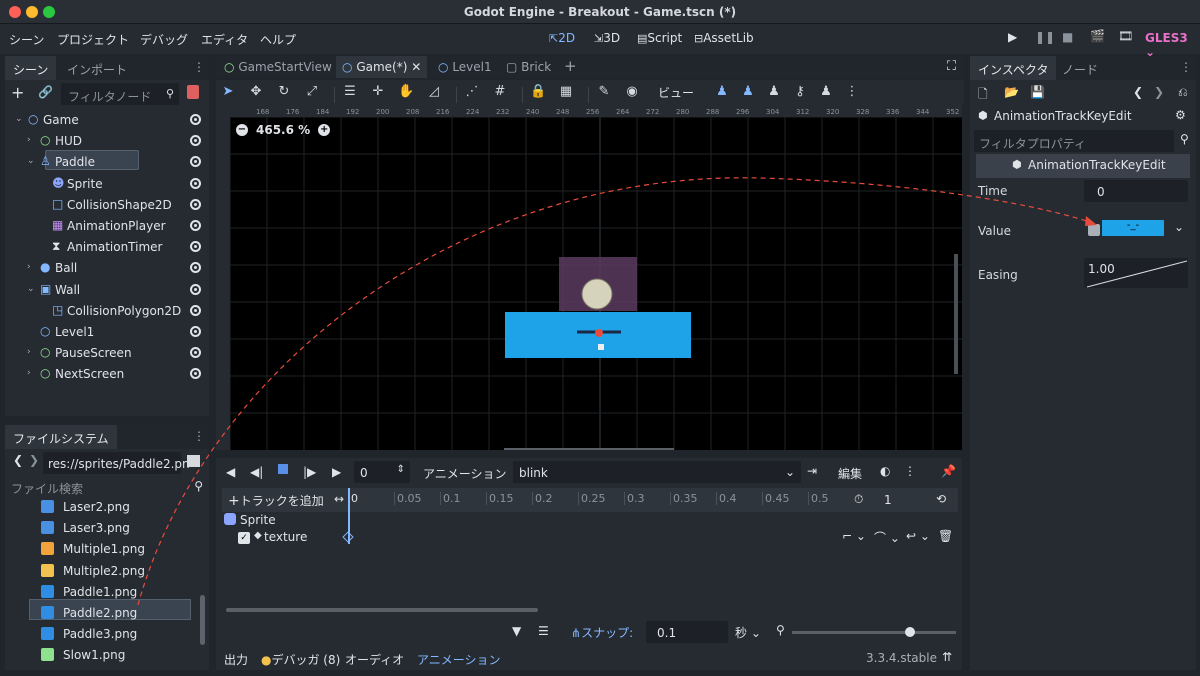 The image size is (1200, 676). I want to click on output-tab: 出力, so click(236, 659).